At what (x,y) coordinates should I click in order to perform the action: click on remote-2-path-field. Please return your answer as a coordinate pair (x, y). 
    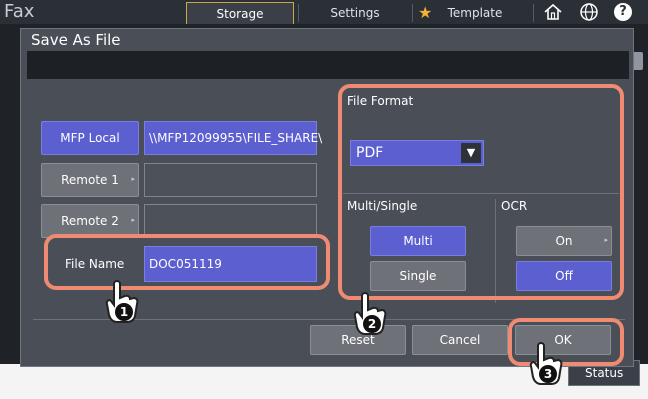
    Looking at the image, I should click on (230, 221).